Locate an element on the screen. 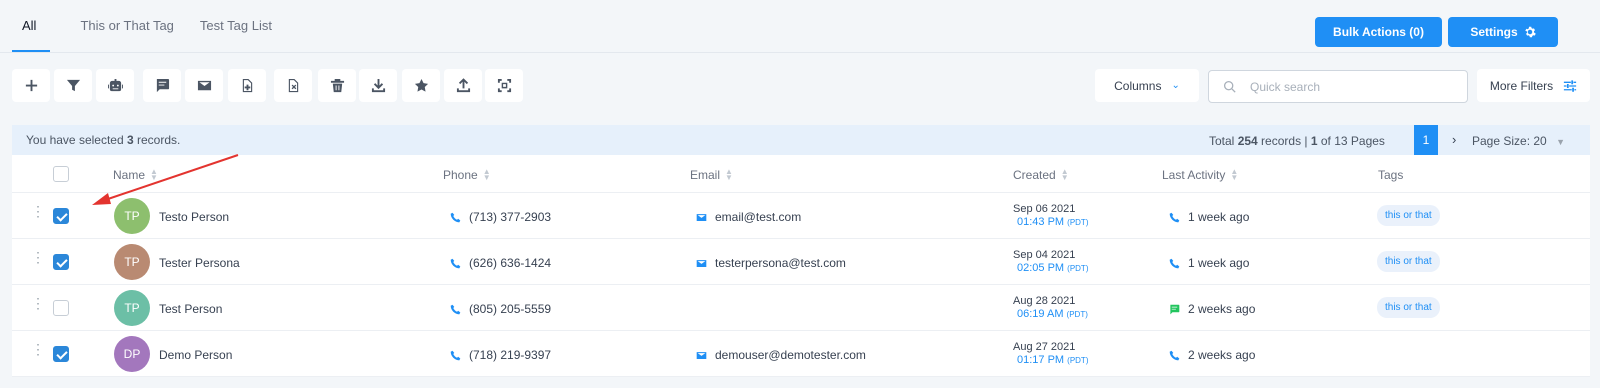  email-button is located at coordinates (204, 85).